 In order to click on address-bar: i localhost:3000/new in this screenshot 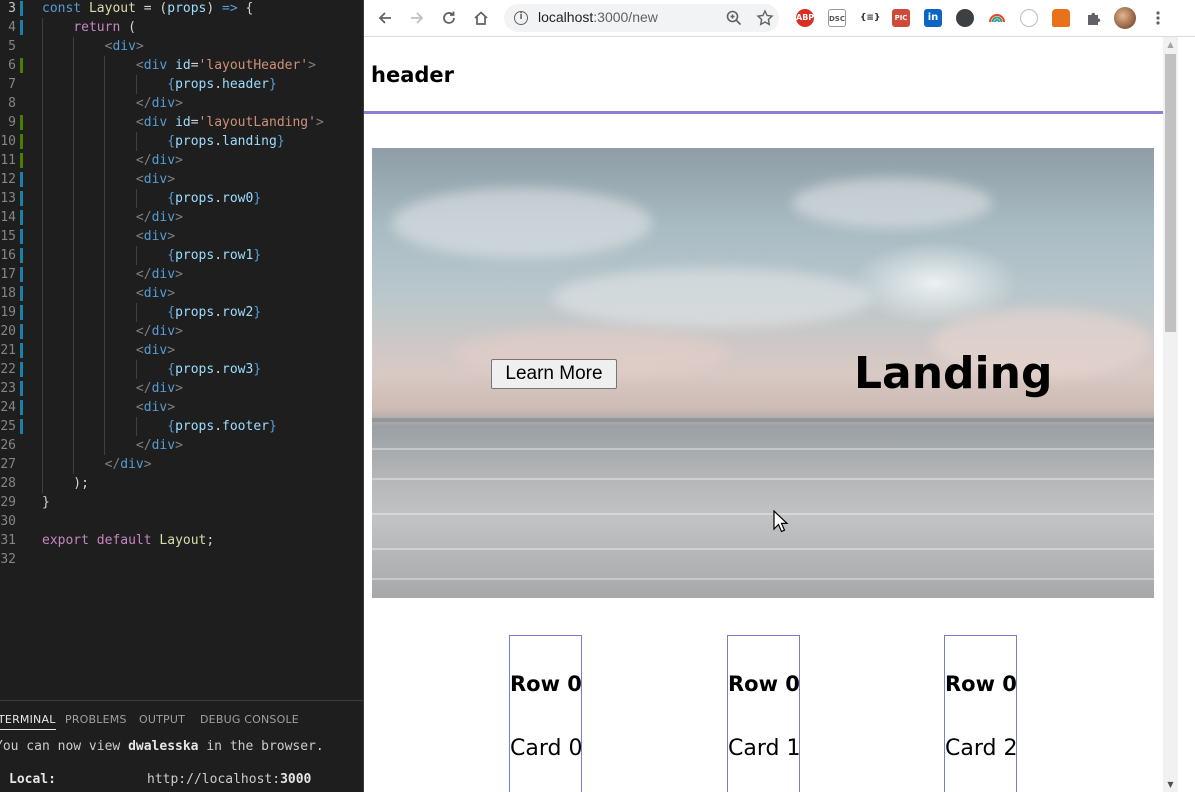, I will do `click(641, 18)`.